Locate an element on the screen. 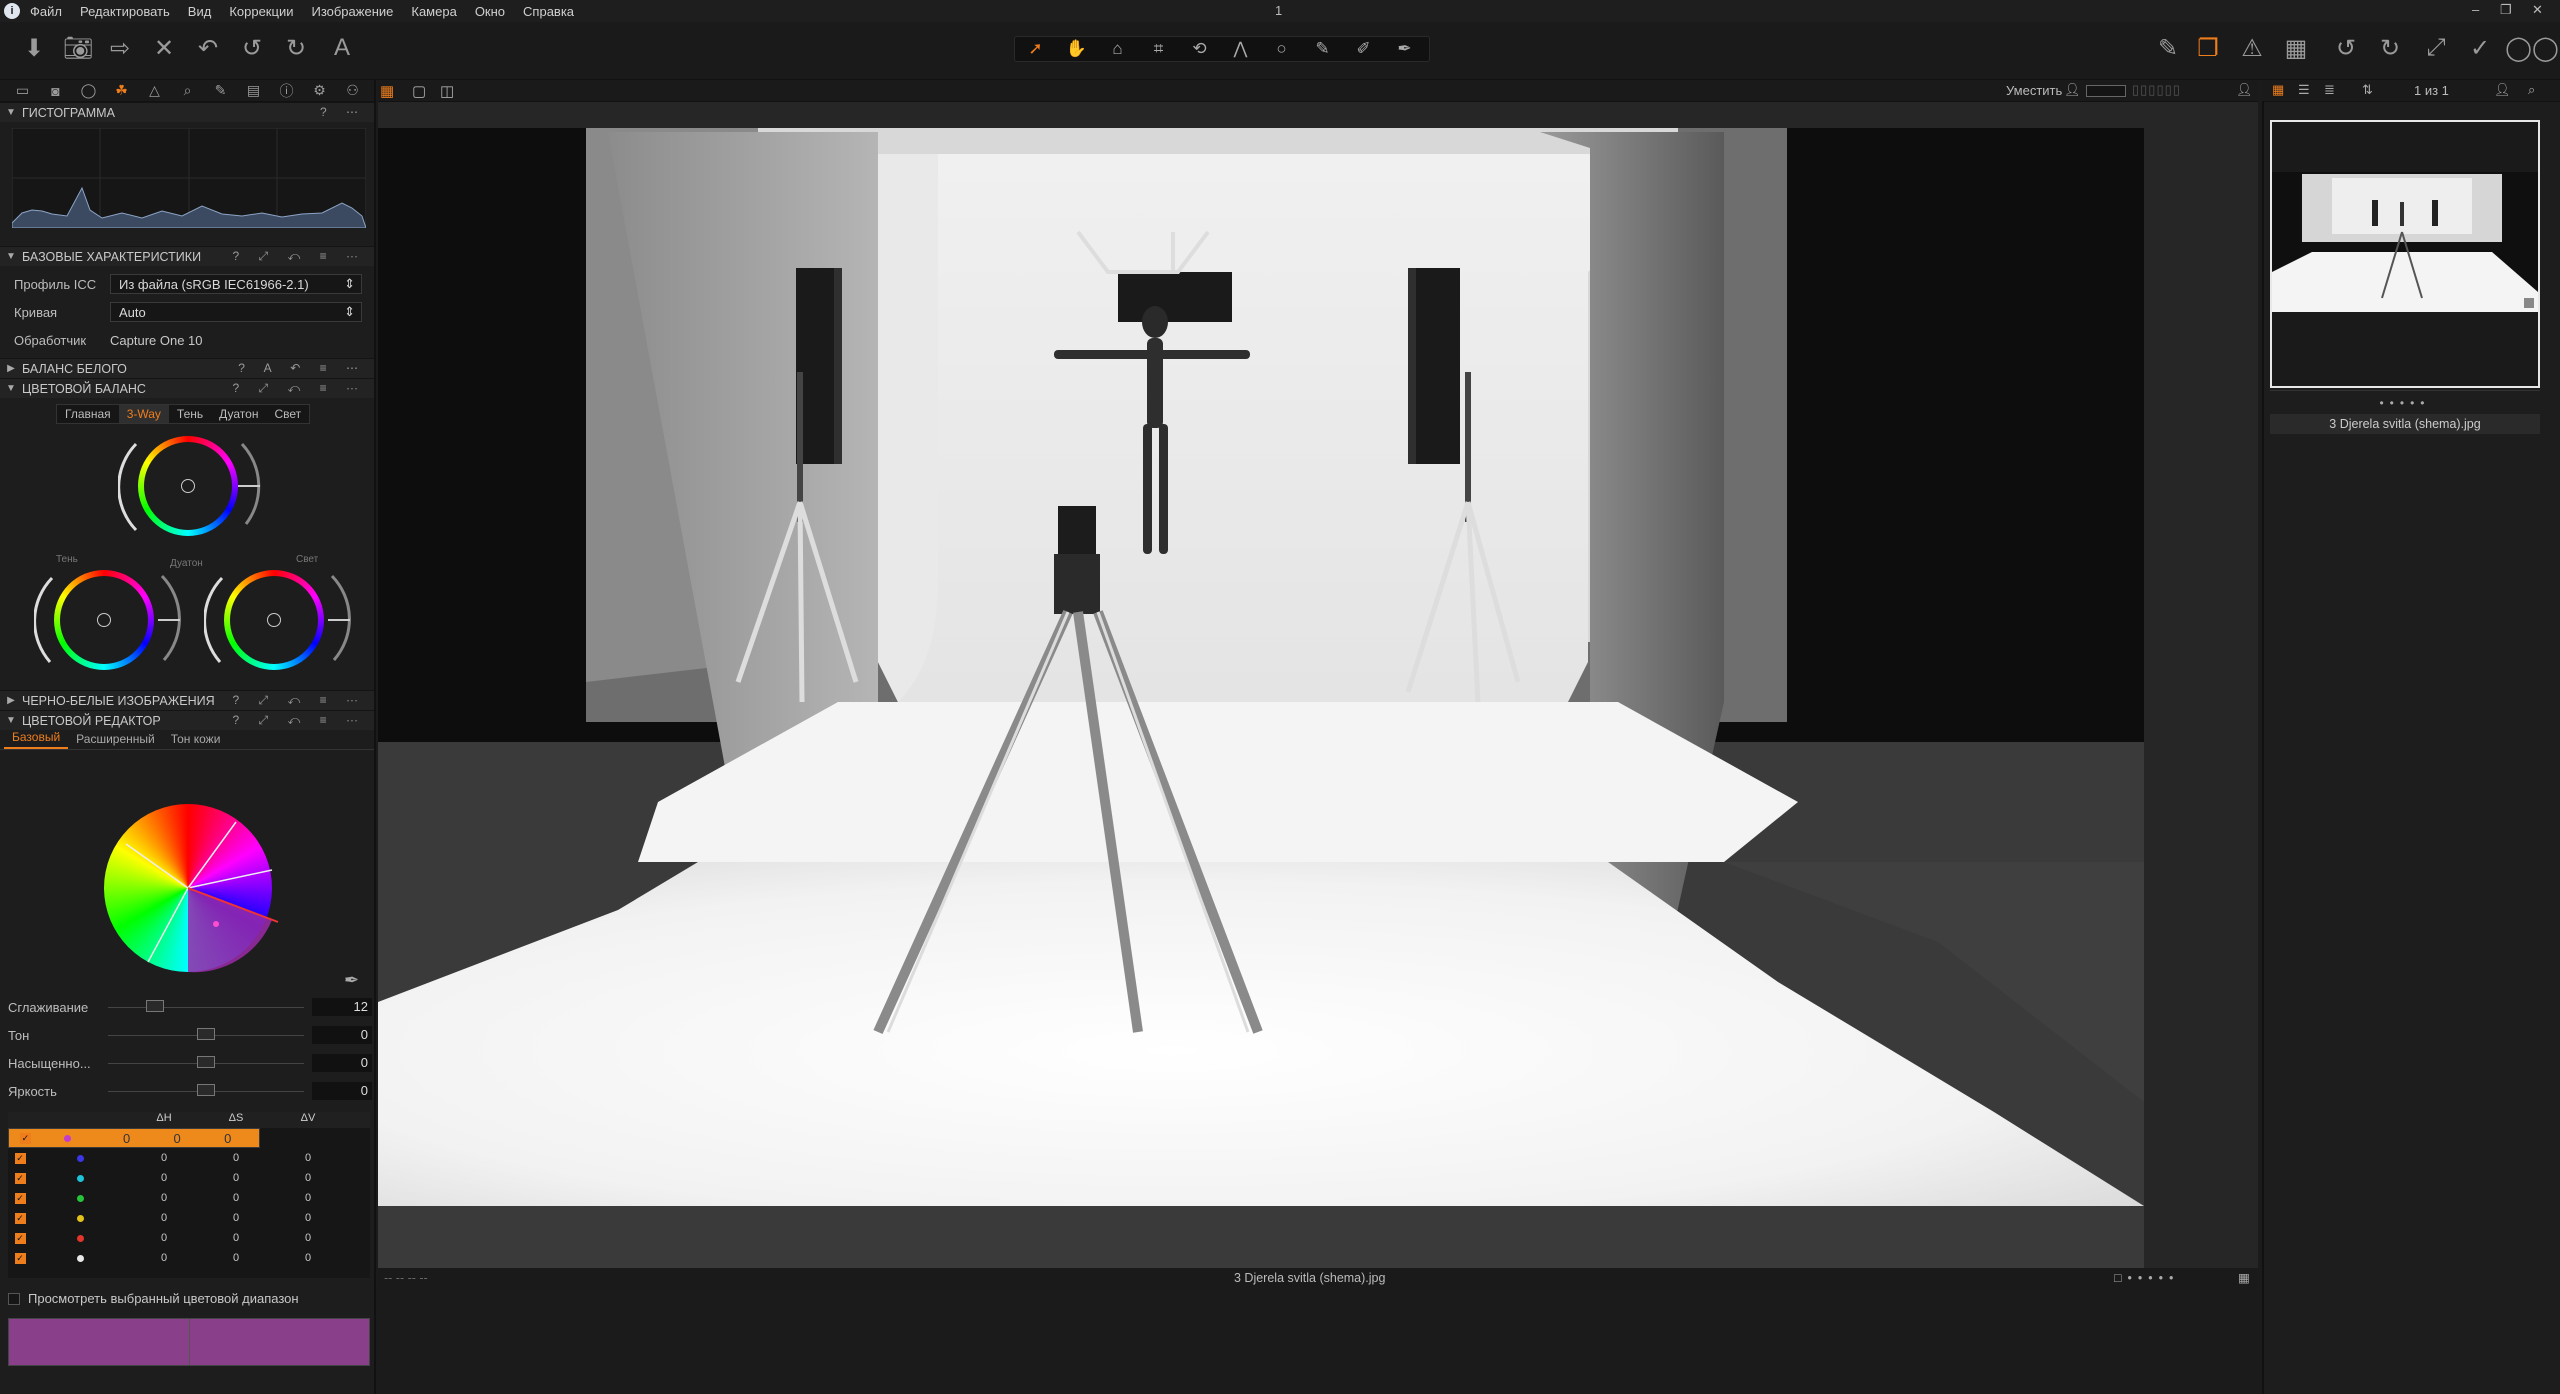  menu-image: Изображение is located at coordinates (352, 11).